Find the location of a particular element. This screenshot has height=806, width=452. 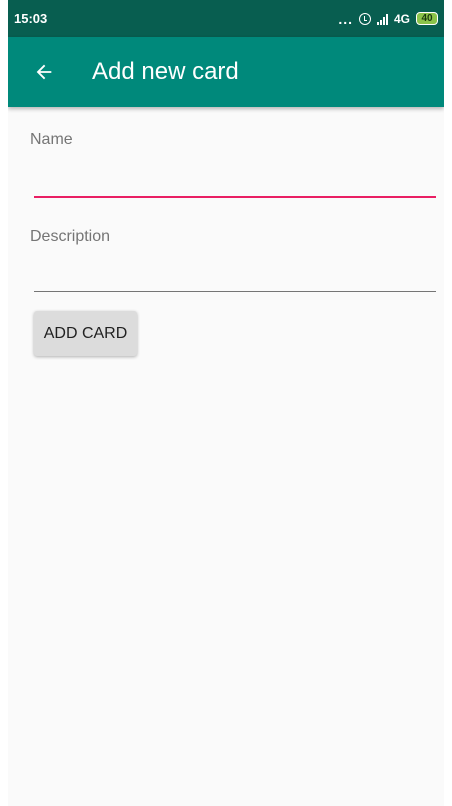

battery-icon: 40 is located at coordinates (427, 18).